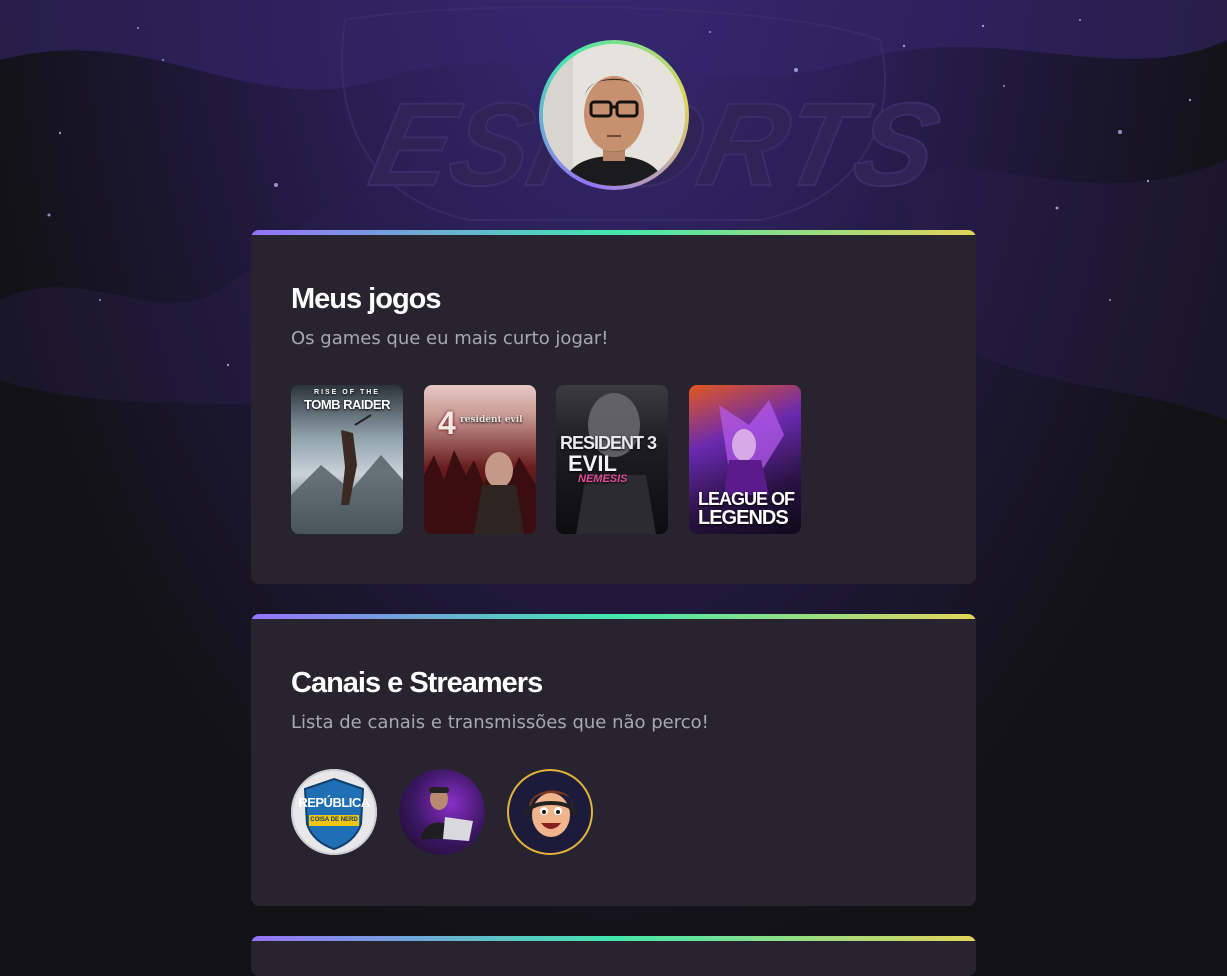  What do you see at coordinates (480, 459) in the screenshot?
I see `game-resident-evil-4: 4 resident evil` at bounding box center [480, 459].